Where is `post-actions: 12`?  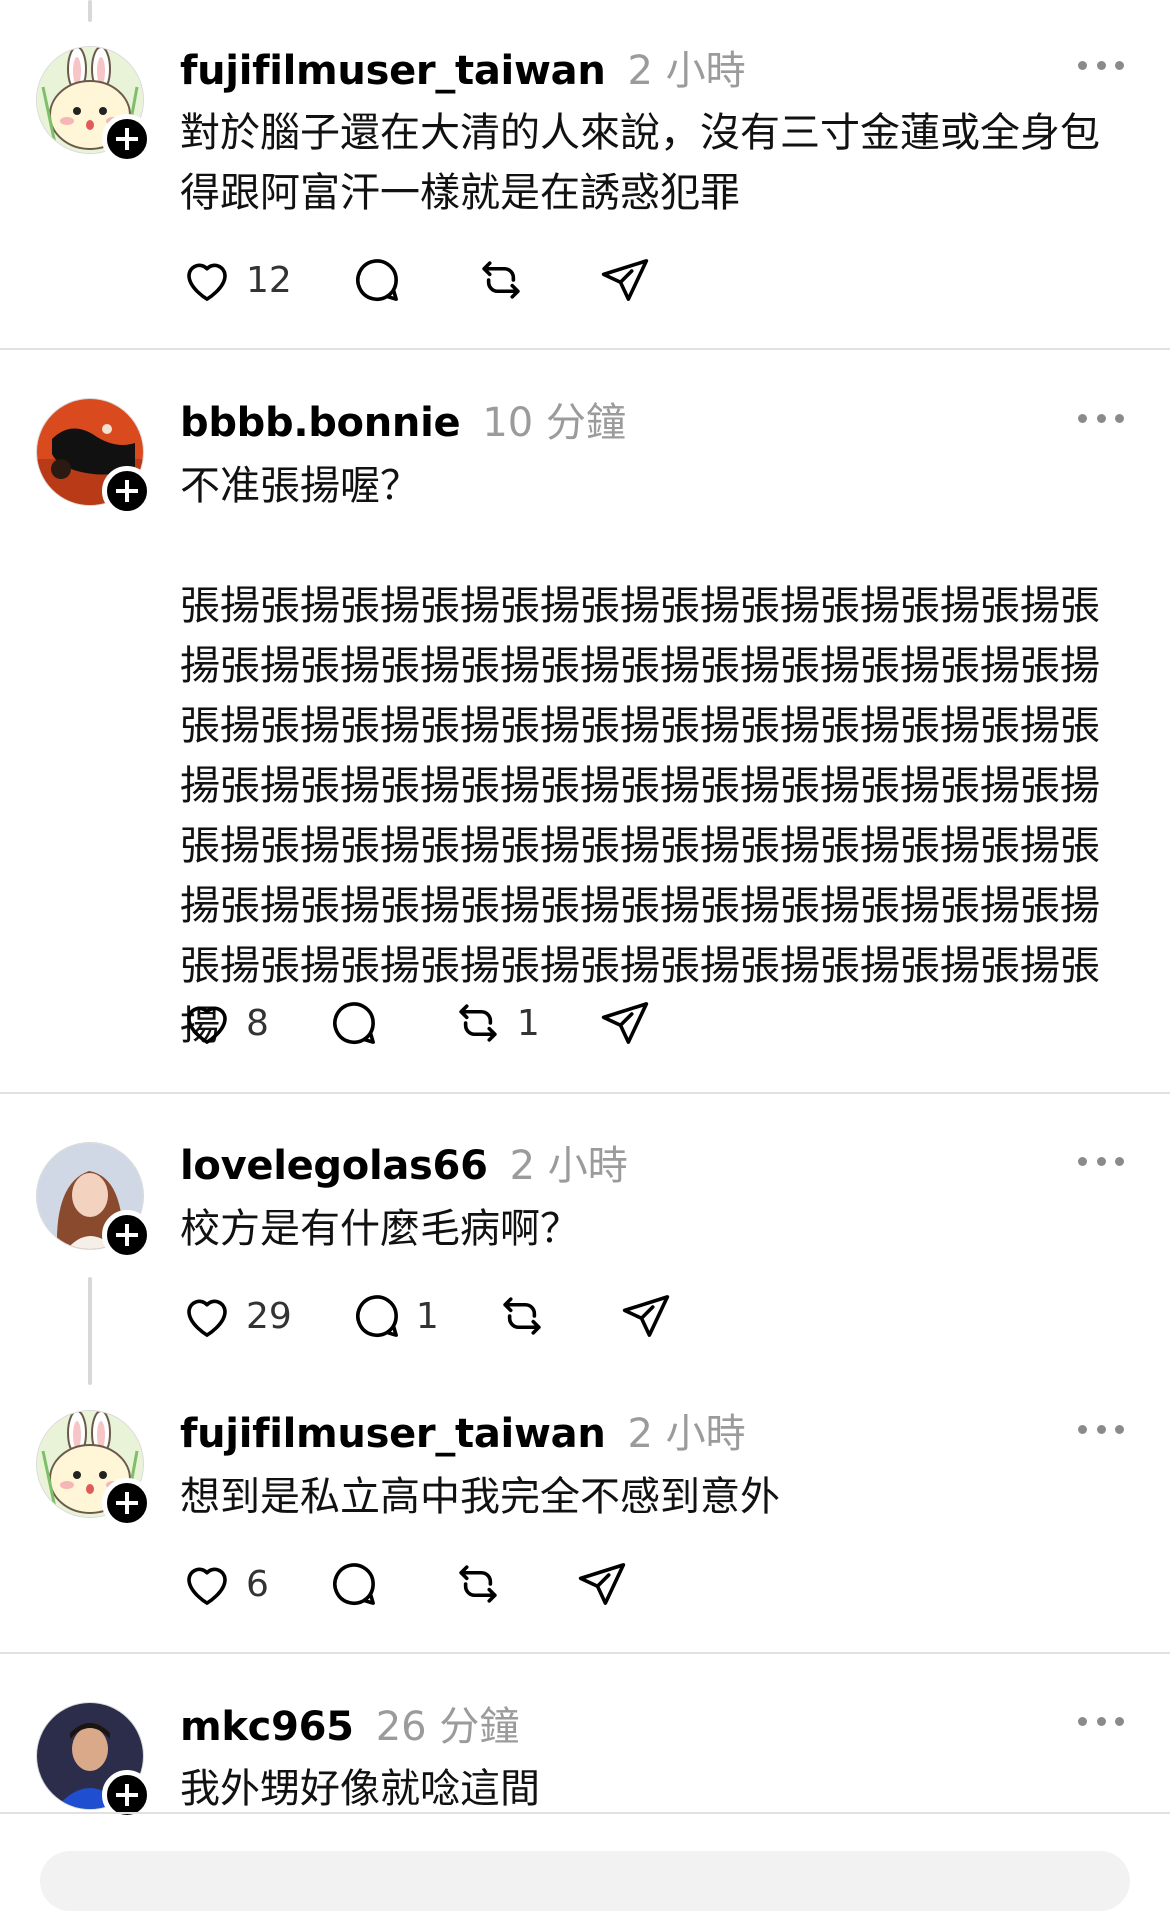
post-actions: 12 is located at coordinates (416, 280).